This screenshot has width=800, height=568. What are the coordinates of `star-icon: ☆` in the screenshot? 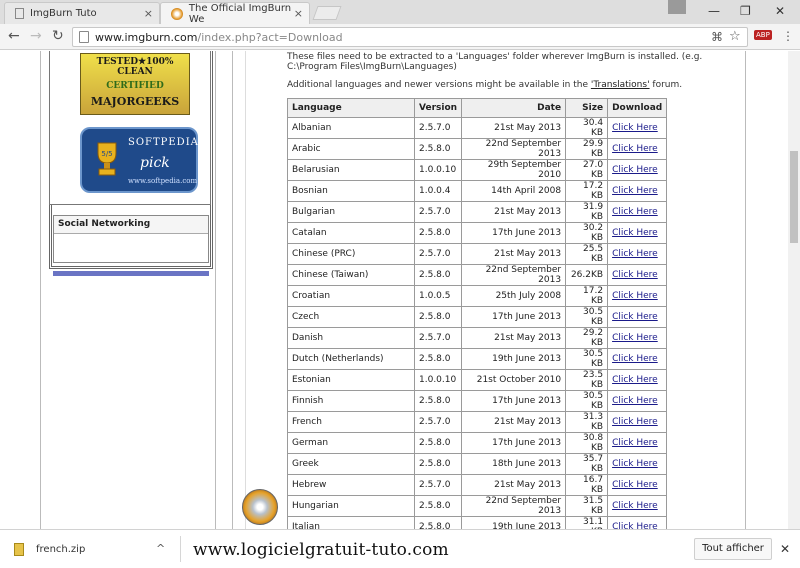 It's located at (735, 36).